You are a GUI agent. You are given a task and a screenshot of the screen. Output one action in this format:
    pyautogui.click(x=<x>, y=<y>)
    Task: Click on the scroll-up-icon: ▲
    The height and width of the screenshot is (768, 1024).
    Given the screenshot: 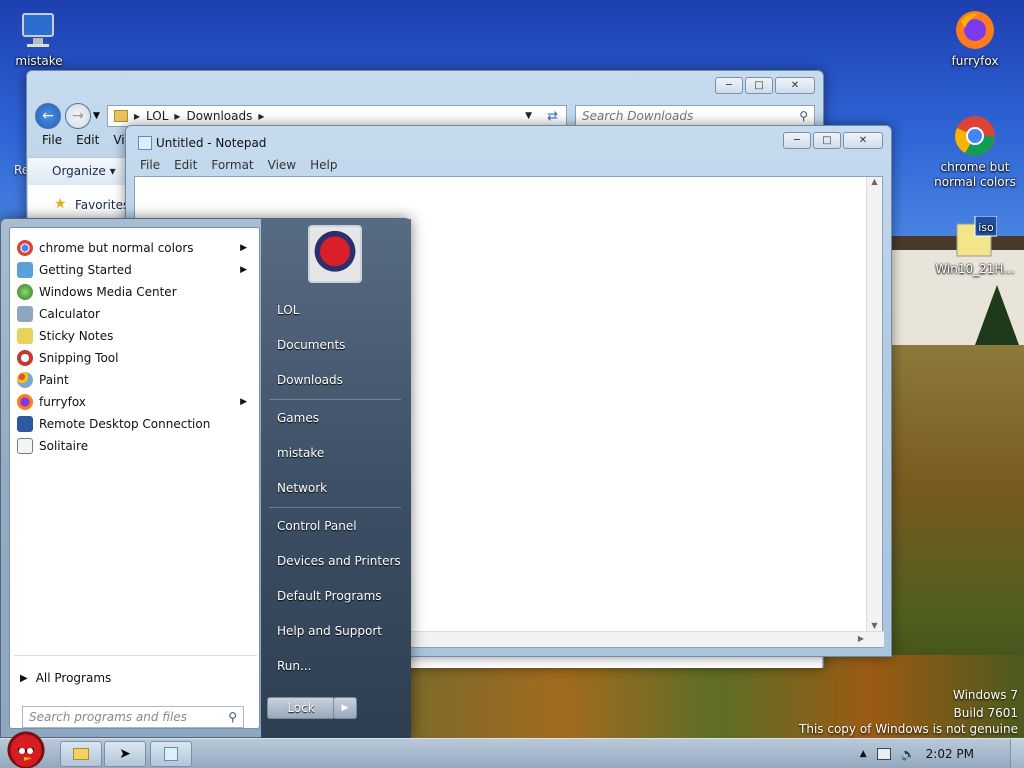 What is the action you would take?
    pyautogui.click(x=874, y=181)
    